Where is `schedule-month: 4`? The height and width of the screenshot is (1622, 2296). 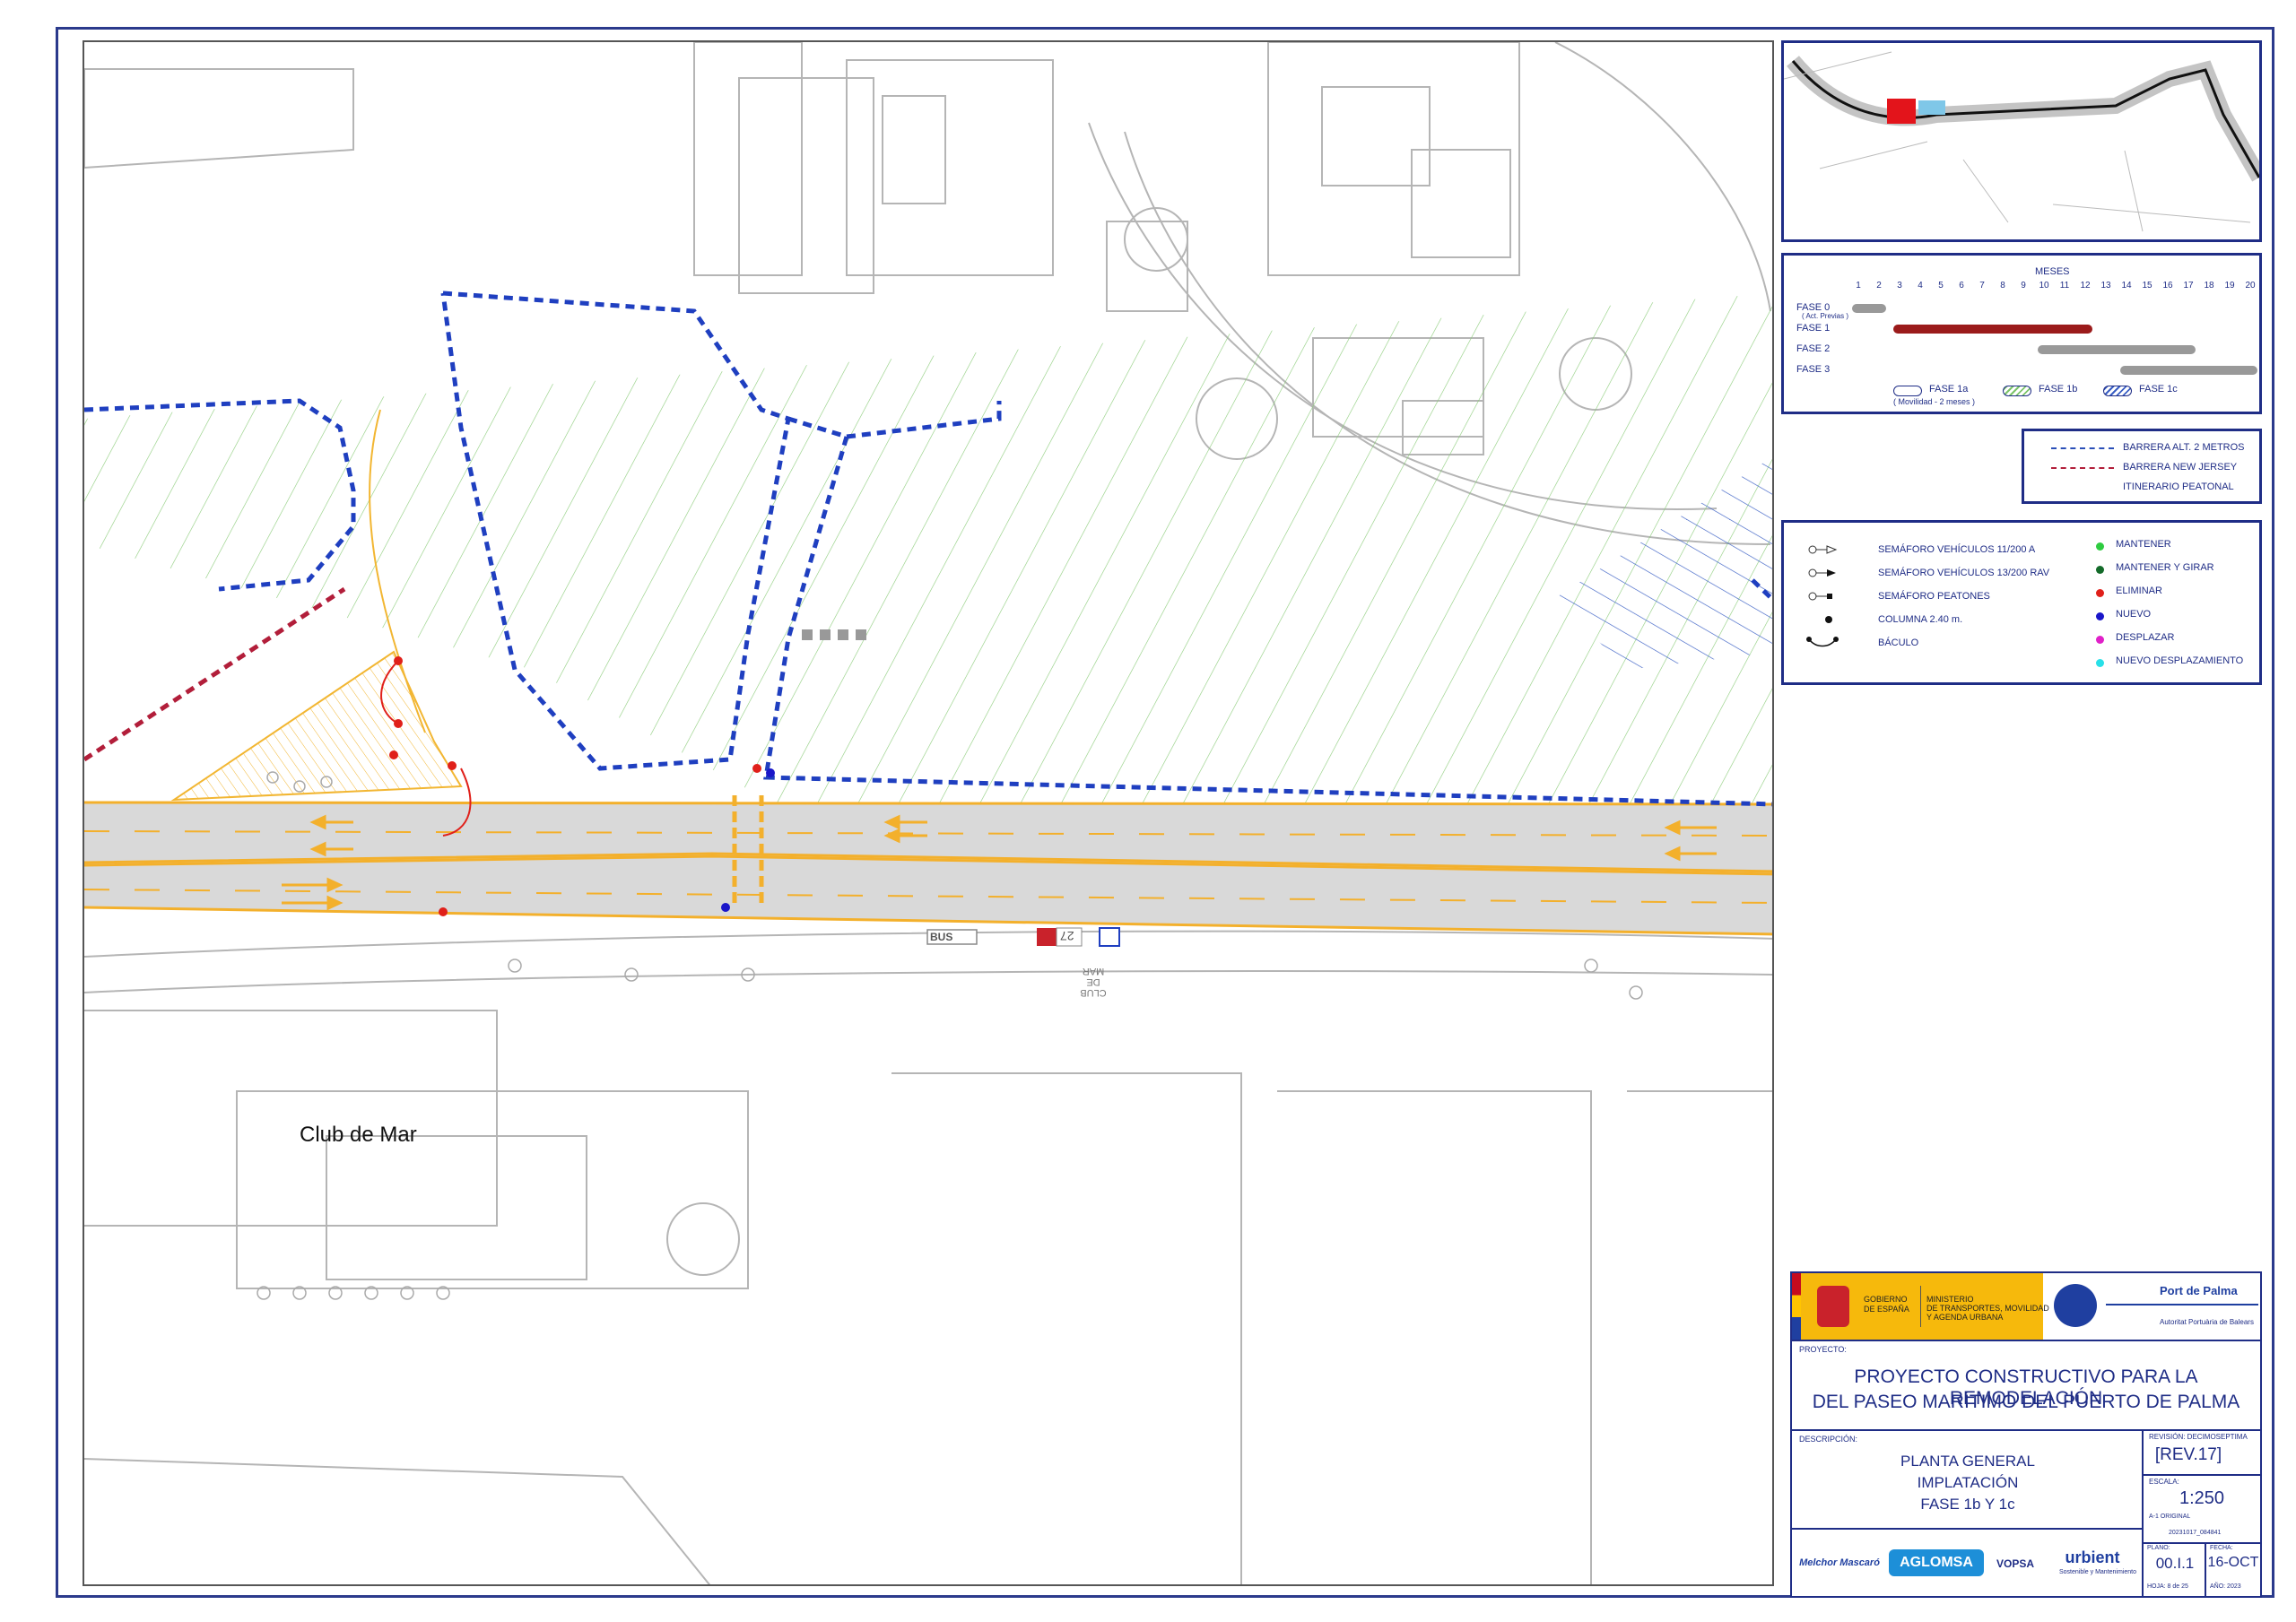 schedule-month: 4 is located at coordinates (1920, 286).